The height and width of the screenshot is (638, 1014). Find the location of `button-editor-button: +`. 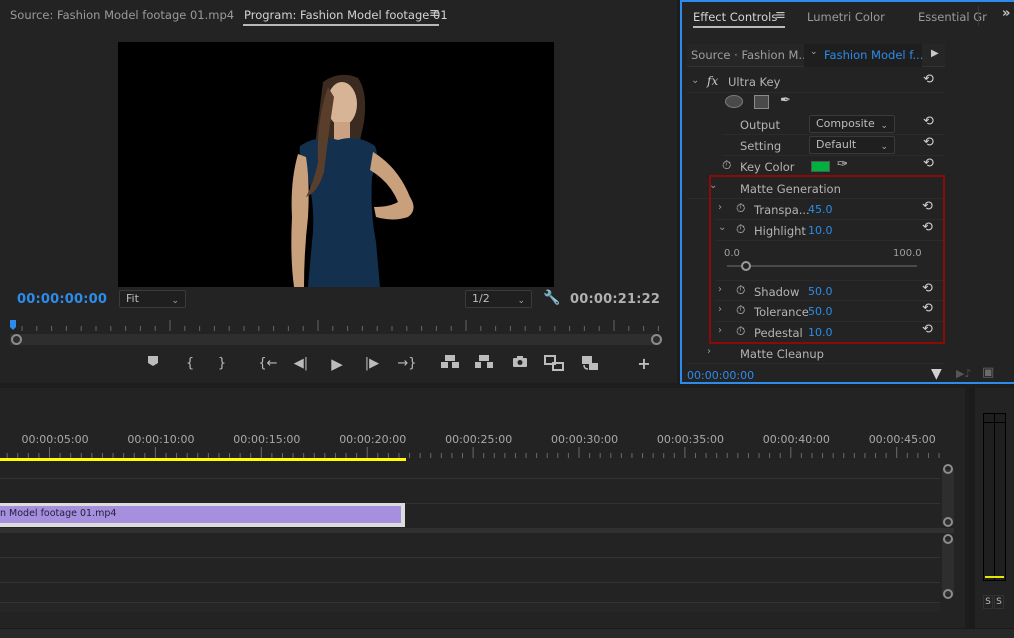

button-editor-button: + is located at coordinates (644, 364).